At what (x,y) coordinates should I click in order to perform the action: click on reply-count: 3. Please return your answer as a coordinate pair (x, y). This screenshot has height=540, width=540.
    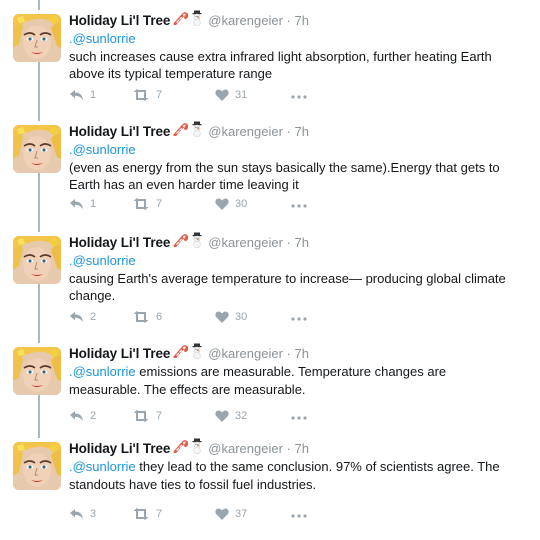
    Looking at the image, I should click on (93, 514).